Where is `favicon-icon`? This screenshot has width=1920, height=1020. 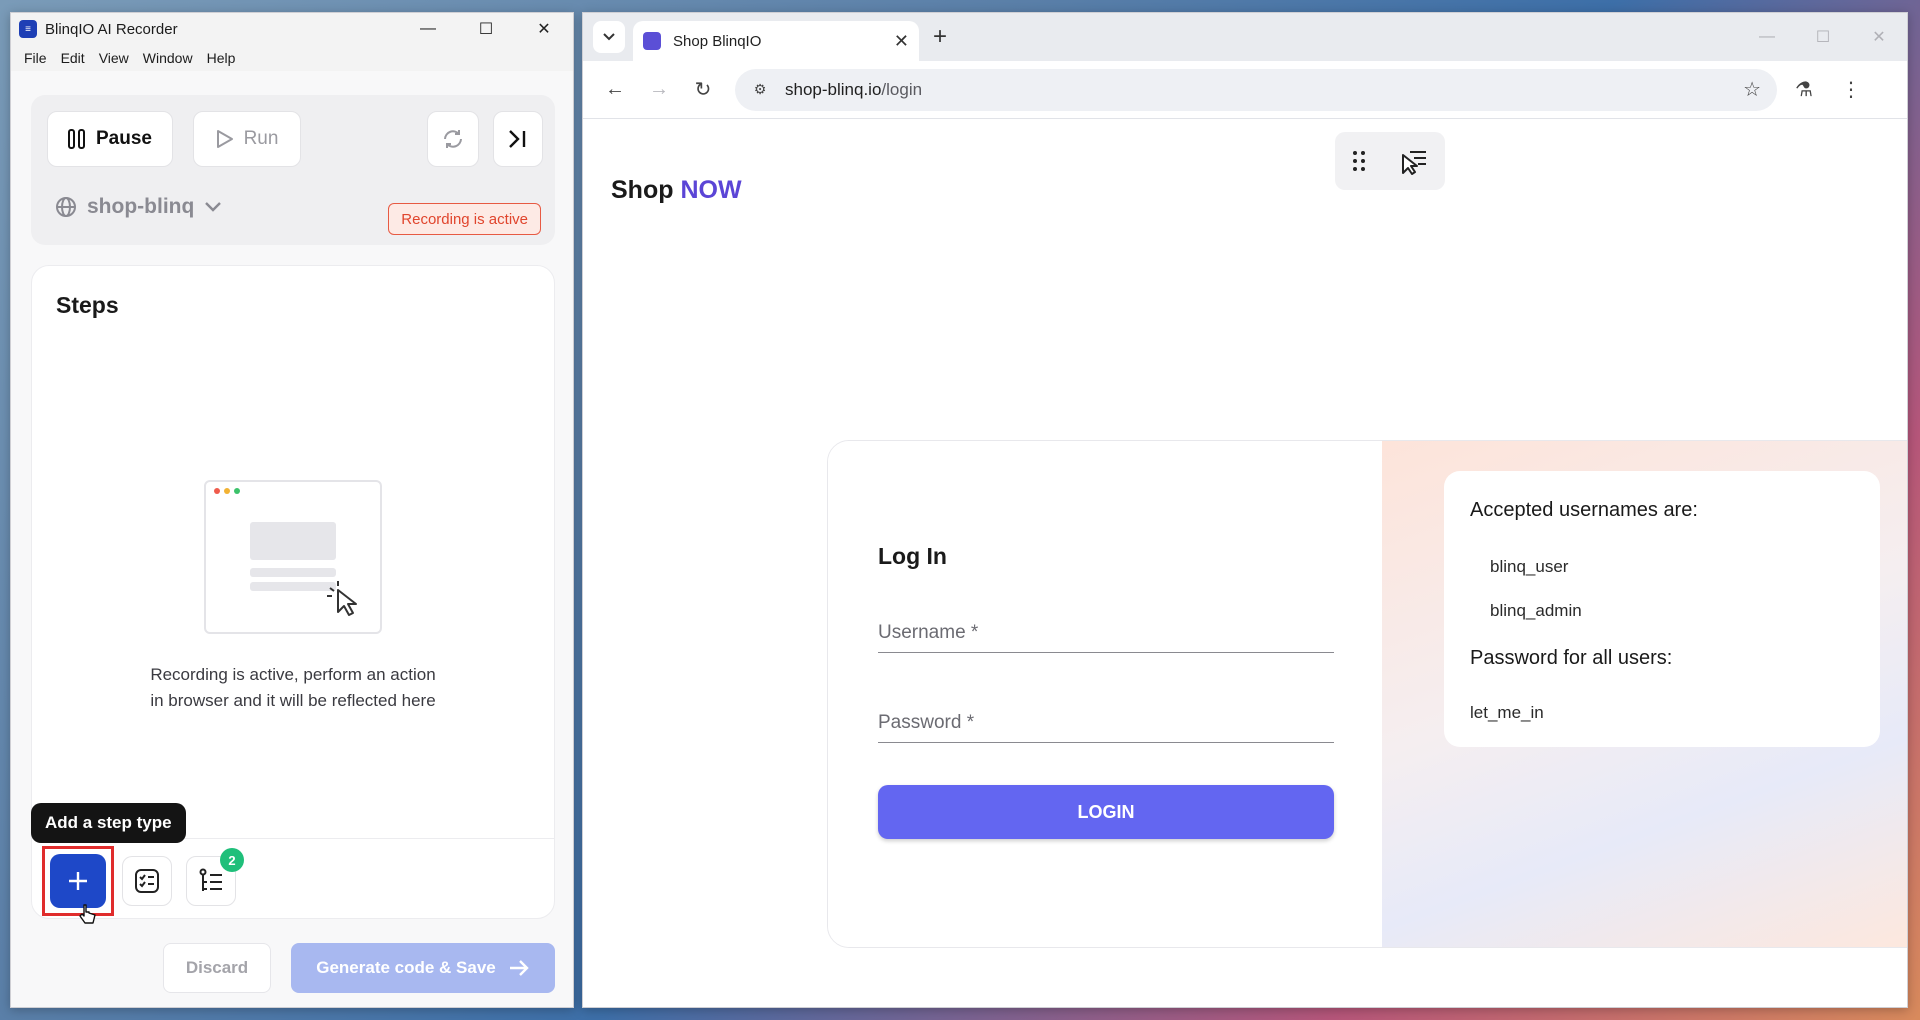
favicon-icon is located at coordinates (652, 41).